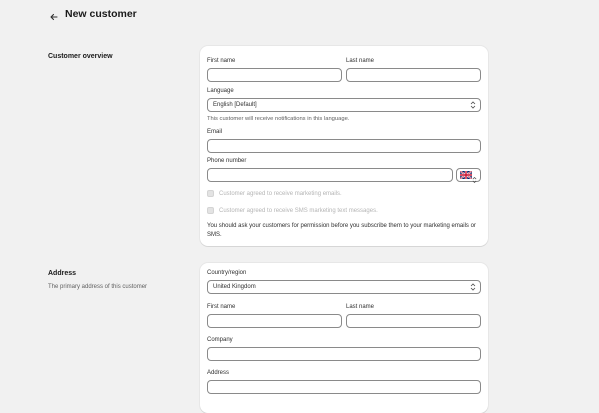 This screenshot has width=599, height=413. Describe the element at coordinates (344, 354) in the screenshot. I see `company-input` at that location.